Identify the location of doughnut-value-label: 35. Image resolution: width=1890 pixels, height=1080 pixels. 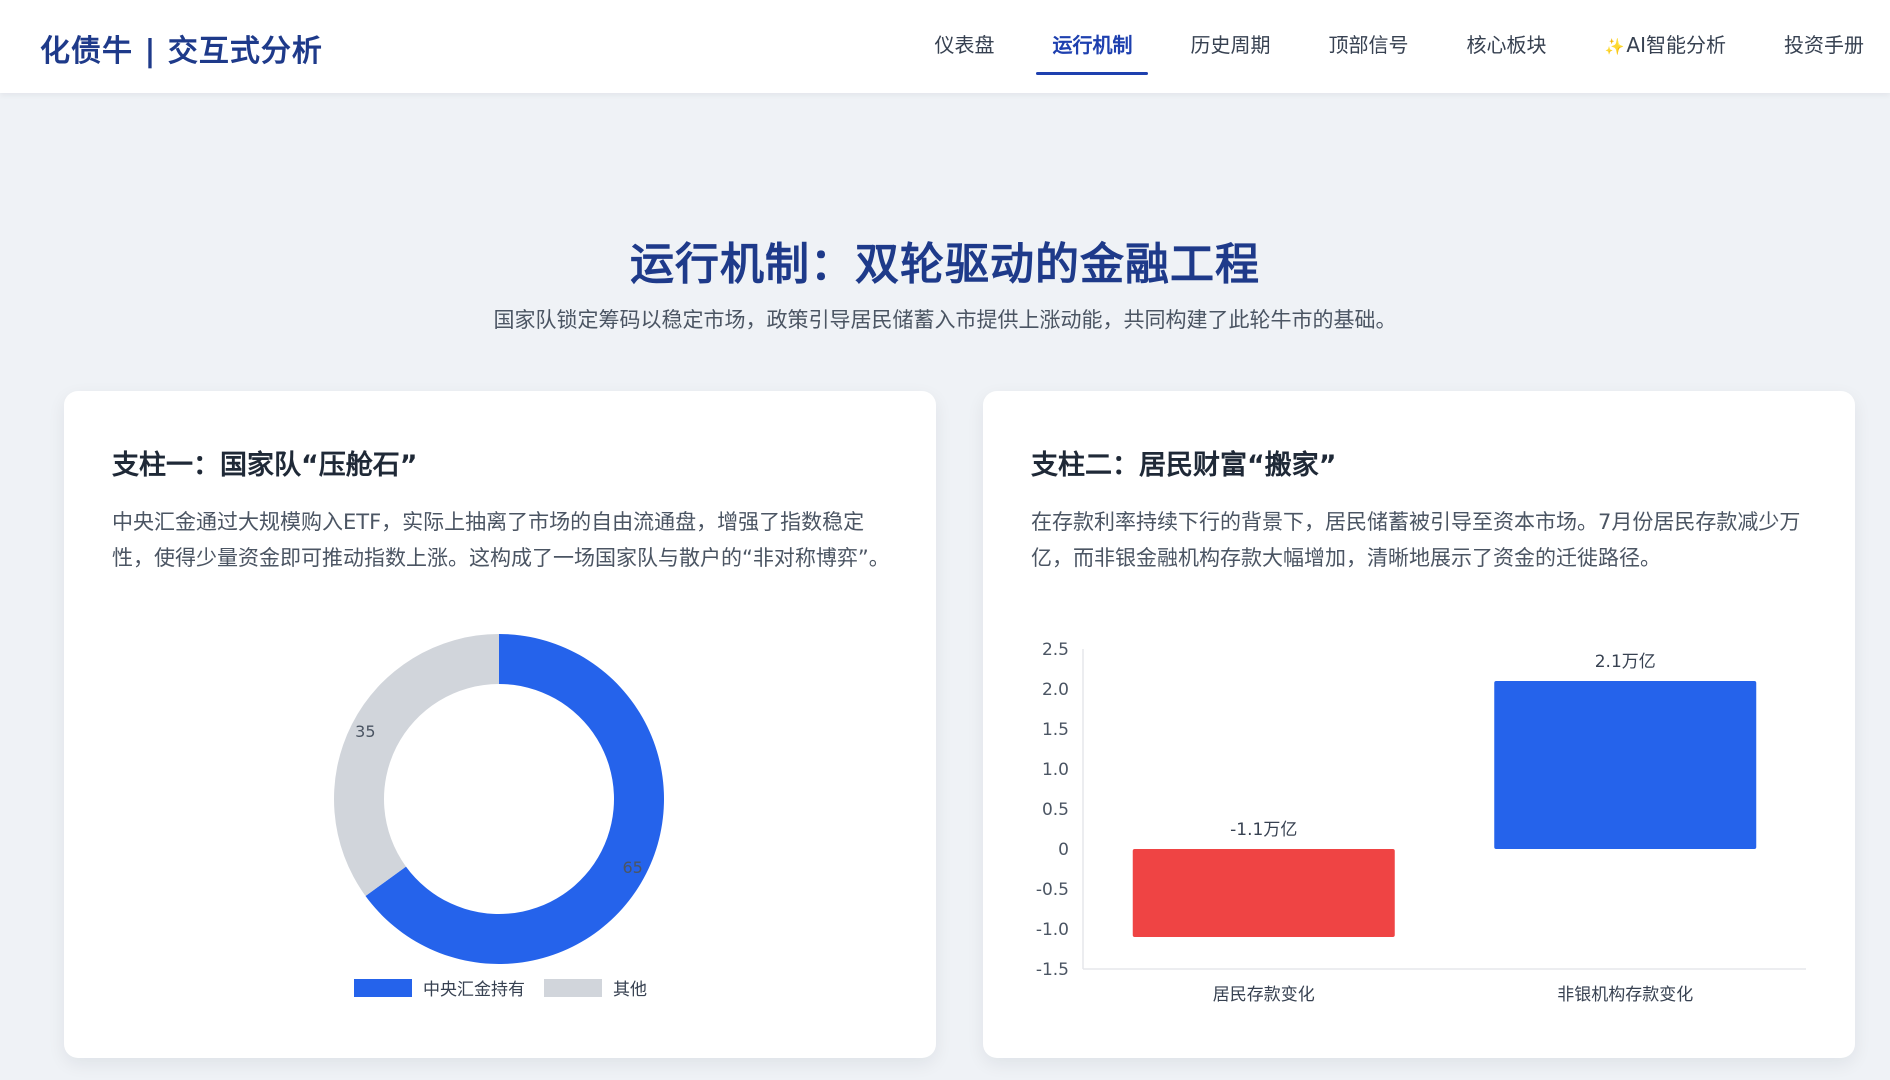
(365, 731).